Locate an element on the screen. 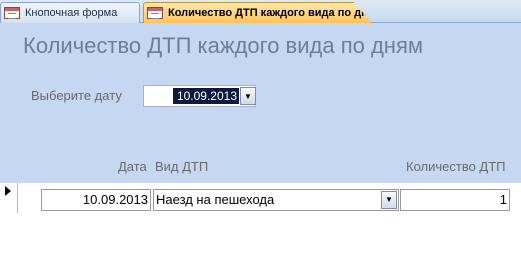  column-header-count: Количество ДТП is located at coordinates (456, 166).